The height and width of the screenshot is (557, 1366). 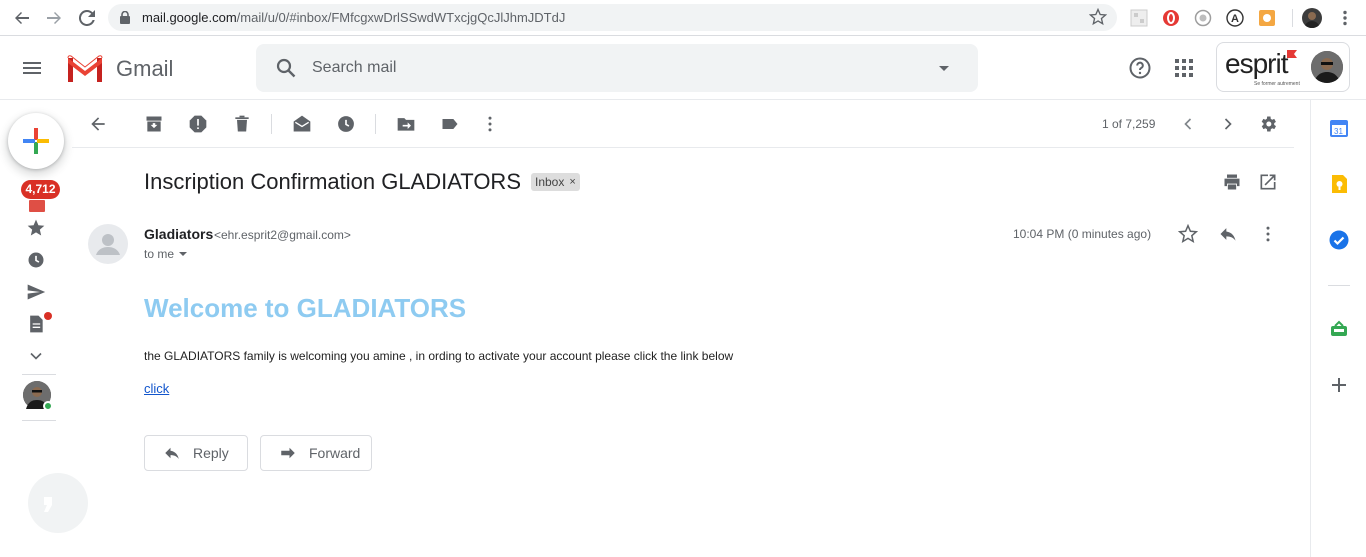 What do you see at coordinates (58, 503) in the screenshot?
I see `hangouts-quote-icon` at bounding box center [58, 503].